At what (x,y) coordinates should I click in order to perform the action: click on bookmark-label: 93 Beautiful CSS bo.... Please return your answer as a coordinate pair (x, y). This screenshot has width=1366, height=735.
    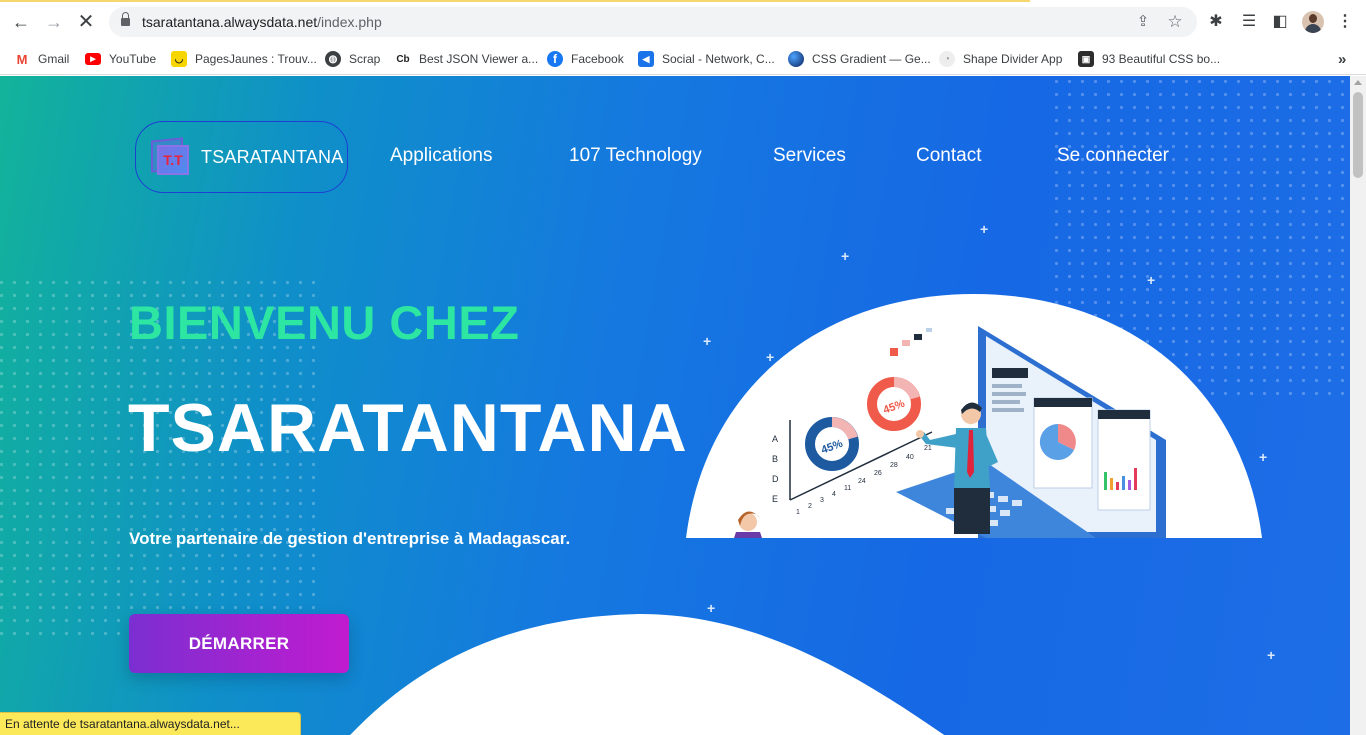
    Looking at the image, I should click on (1161, 59).